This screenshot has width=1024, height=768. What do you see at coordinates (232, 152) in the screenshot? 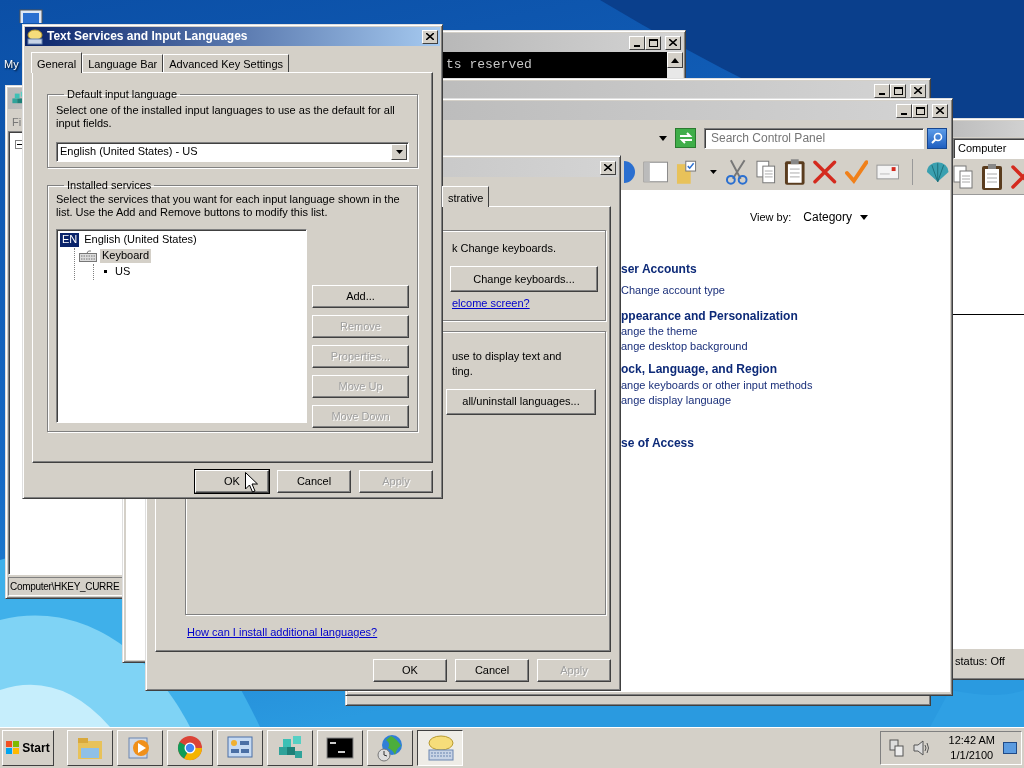
I see `language-dropdown: English (United States) - US` at bounding box center [232, 152].